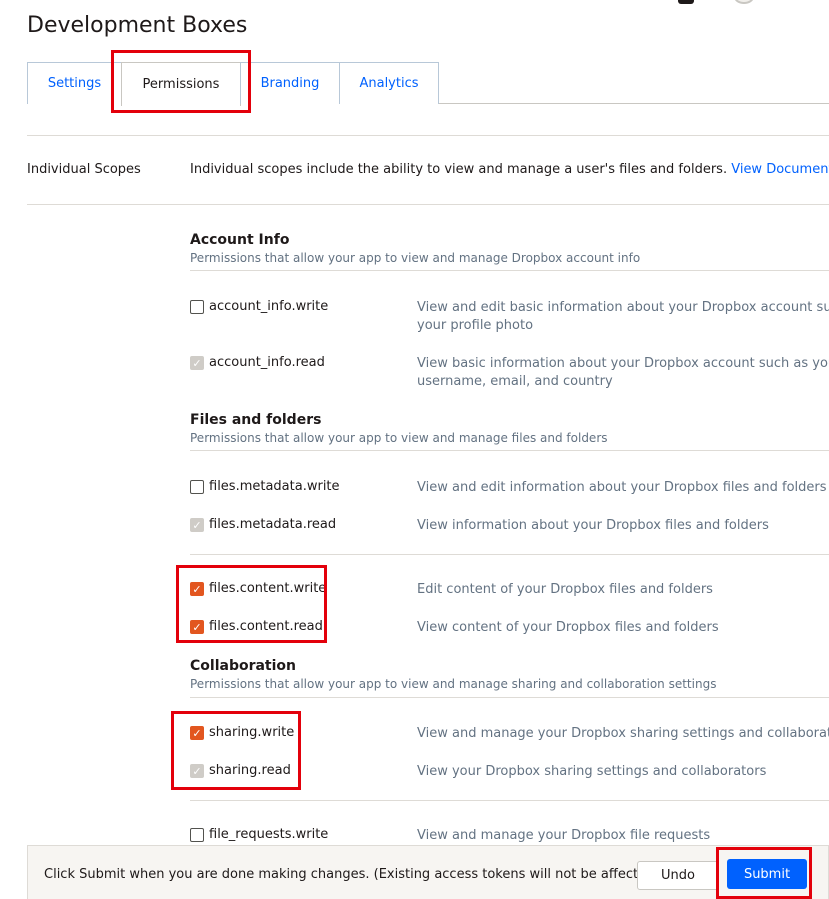 The width and height of the screenshot is (829, 899). I want to click on tab-settings: Settings, so click(74, 83).